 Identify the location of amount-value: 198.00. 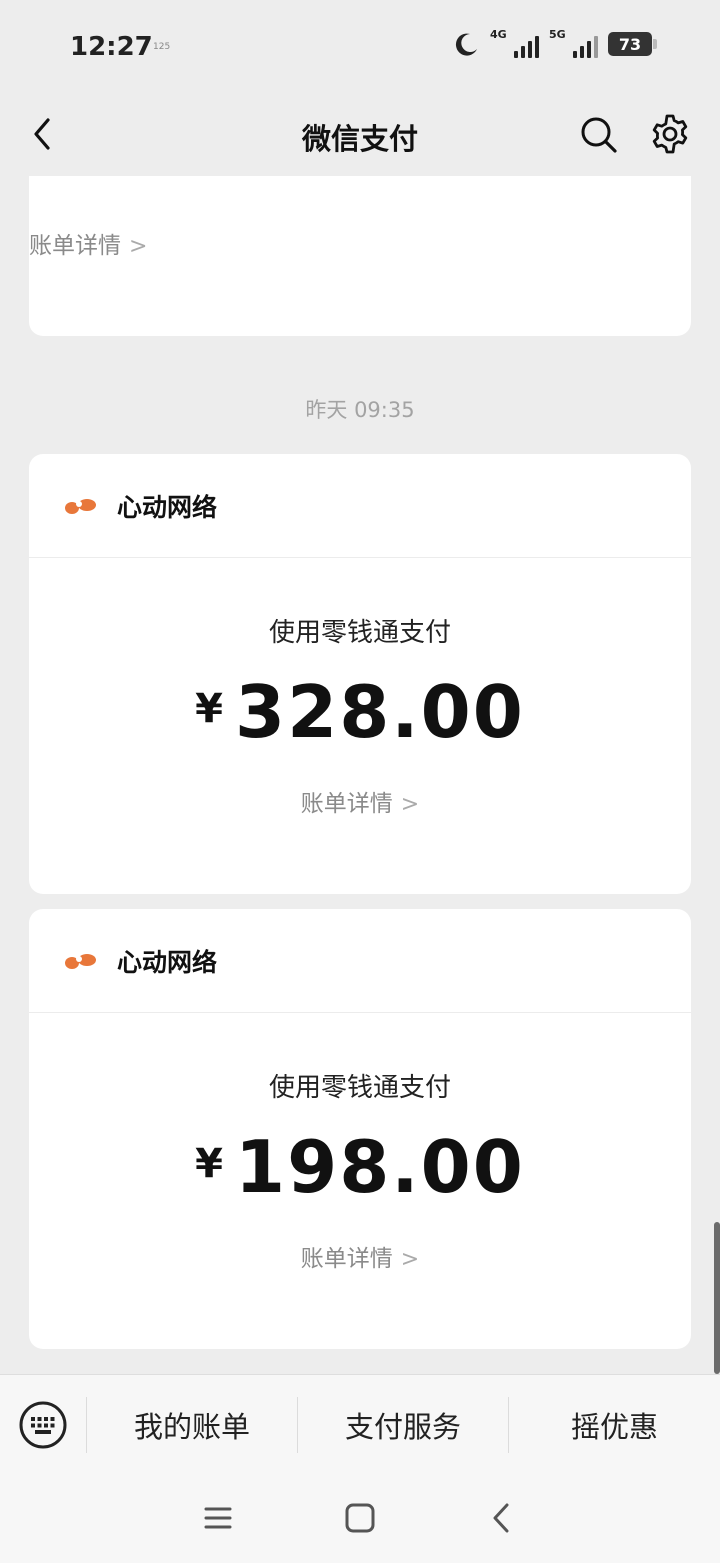
(380, 1167).